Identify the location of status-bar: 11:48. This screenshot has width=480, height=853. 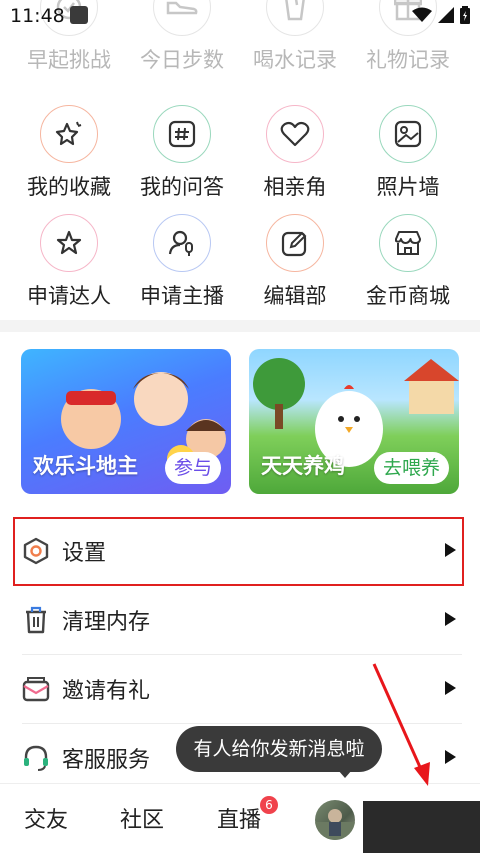
(240, 15).